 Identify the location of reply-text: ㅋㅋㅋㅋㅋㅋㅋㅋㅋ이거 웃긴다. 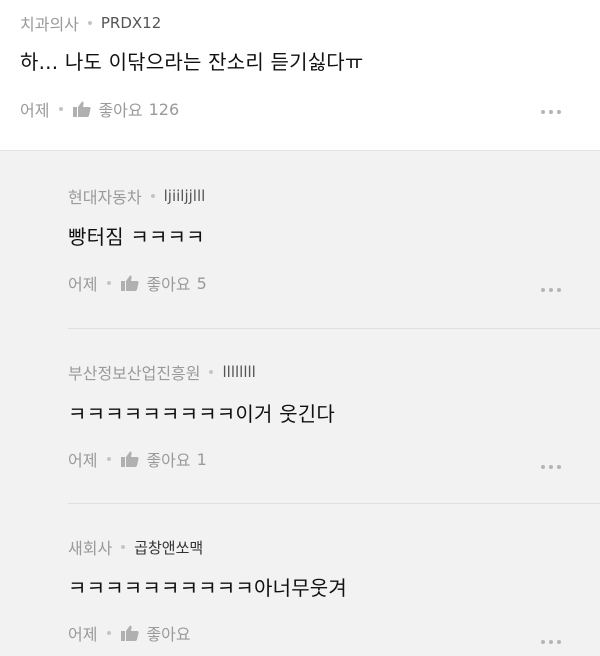
(201, 414).